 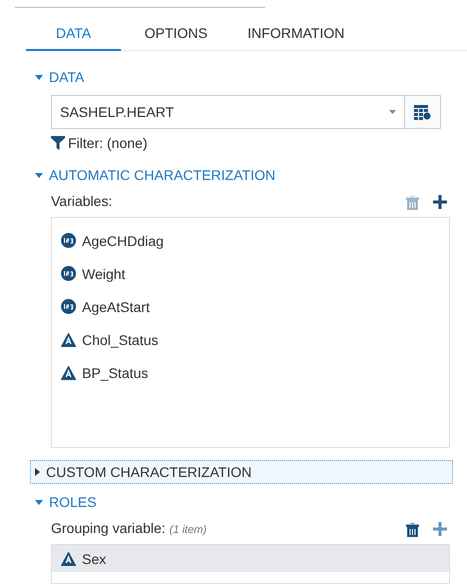 What do you see at coordinates (123, 240) in the screenshot?
I see `variable-name: AgeCHDdiag` at bounding box center [123, 240].